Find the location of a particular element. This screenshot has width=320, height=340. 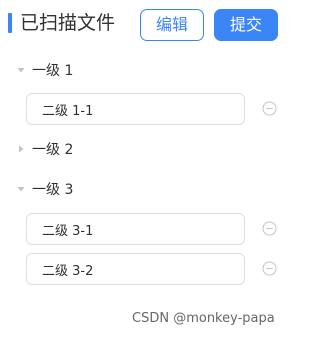

edit-button: 编辑 is located at coordinates (172, 25).